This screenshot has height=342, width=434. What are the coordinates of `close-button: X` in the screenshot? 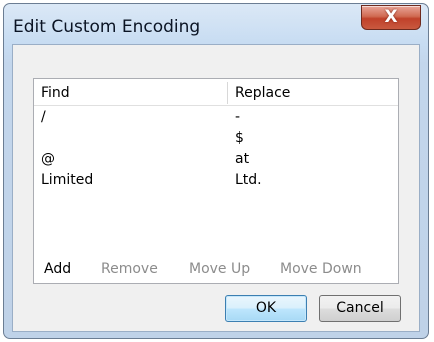 It's located at (391, 17).